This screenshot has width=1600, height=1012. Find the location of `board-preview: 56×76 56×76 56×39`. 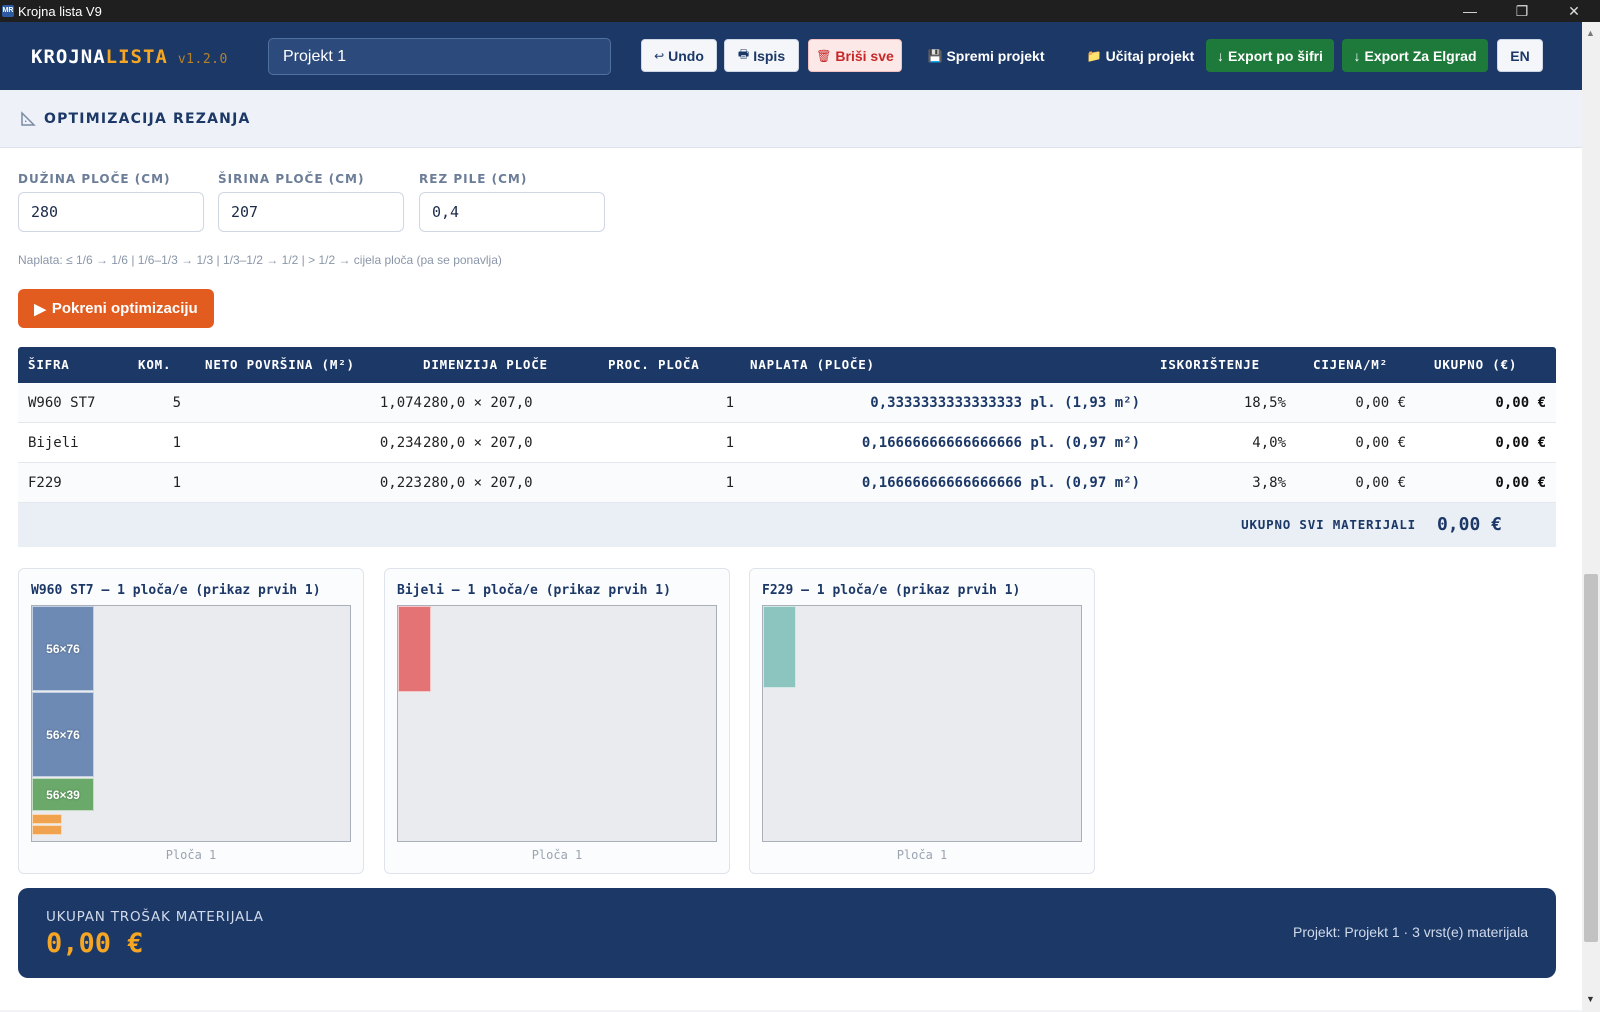

board-preview: 56×76 56×76 56×39 is located at coordinates (191, 723).